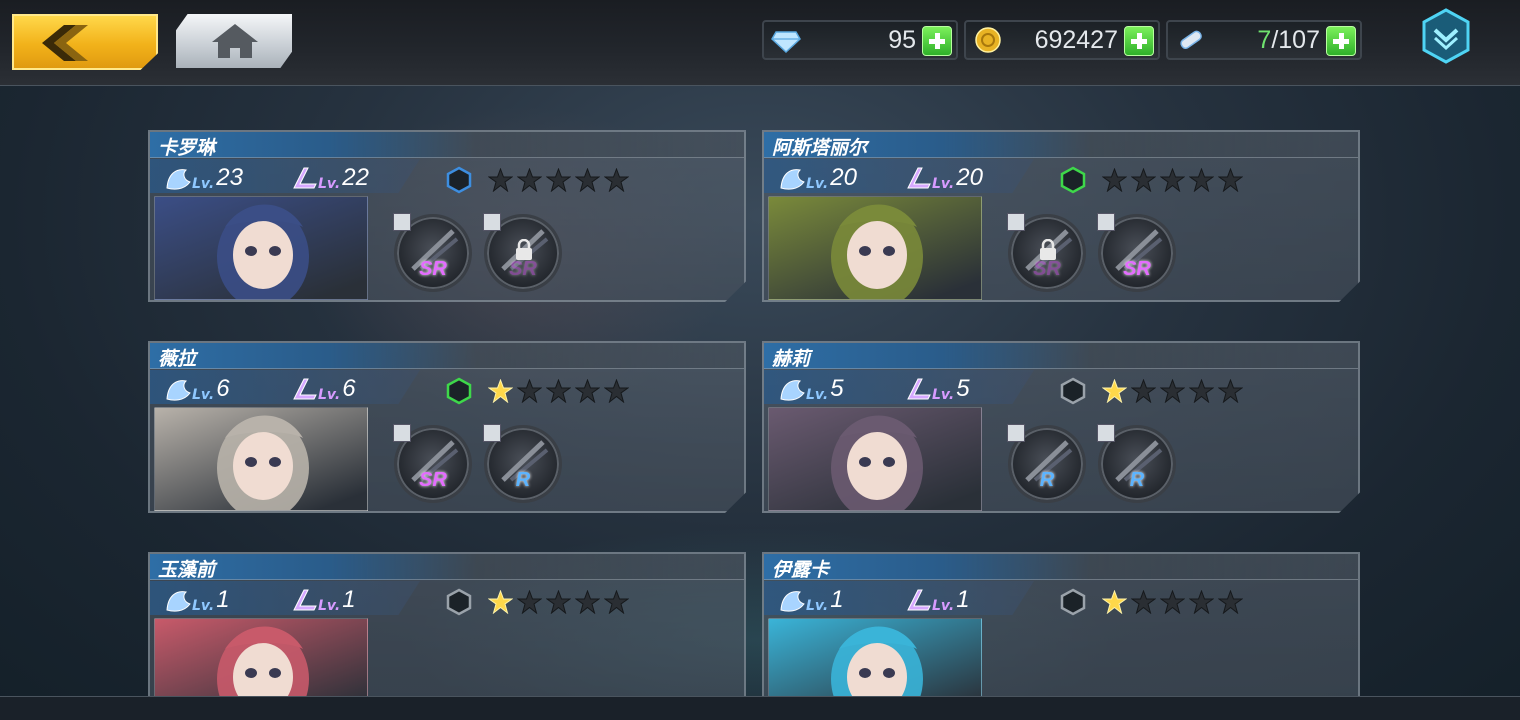 The image size is (1520, 720). Describe the element at coordinates (1295, 40) in the screenshot. I see `stamina-max: /107` at that location.